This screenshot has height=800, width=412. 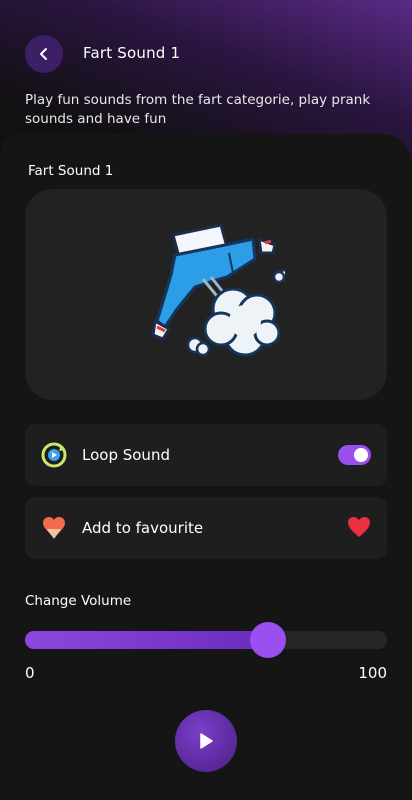 I want to click on back-button, so click(x=44, y=54).